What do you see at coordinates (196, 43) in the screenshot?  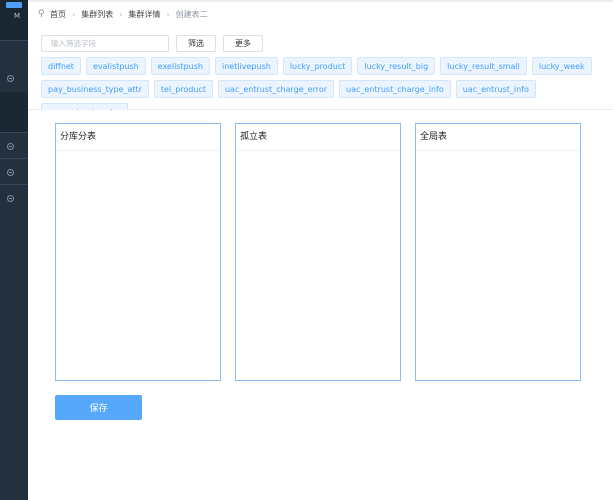 I see `filter-button: 筛选` at bounding box center [196, 43].